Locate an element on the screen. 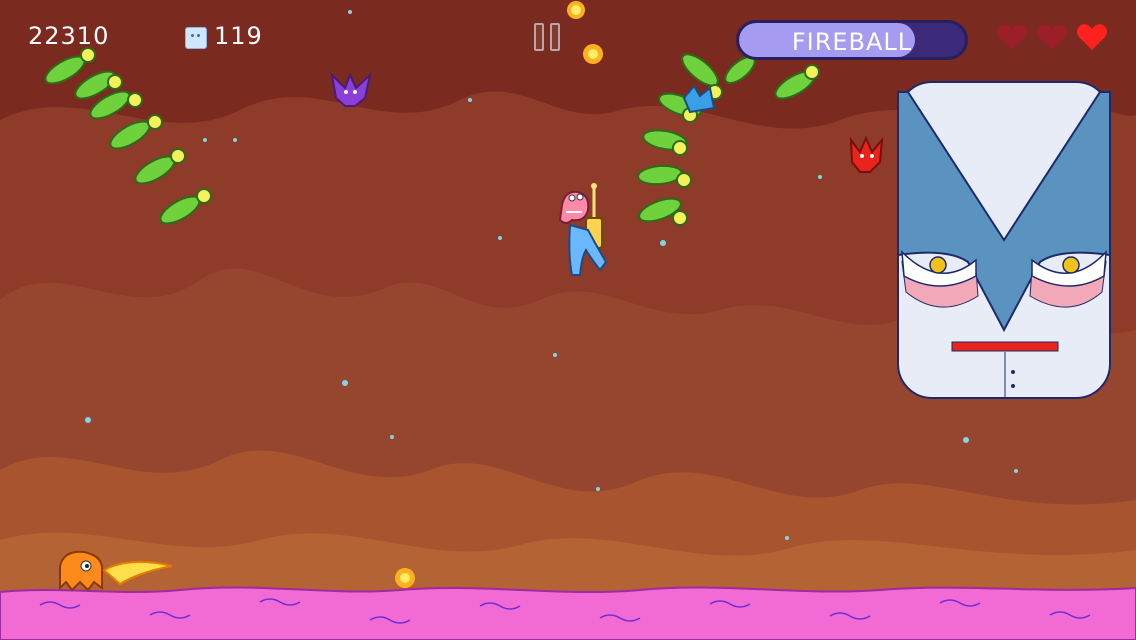  boss-mouth is located at coordinates (1005, 346).